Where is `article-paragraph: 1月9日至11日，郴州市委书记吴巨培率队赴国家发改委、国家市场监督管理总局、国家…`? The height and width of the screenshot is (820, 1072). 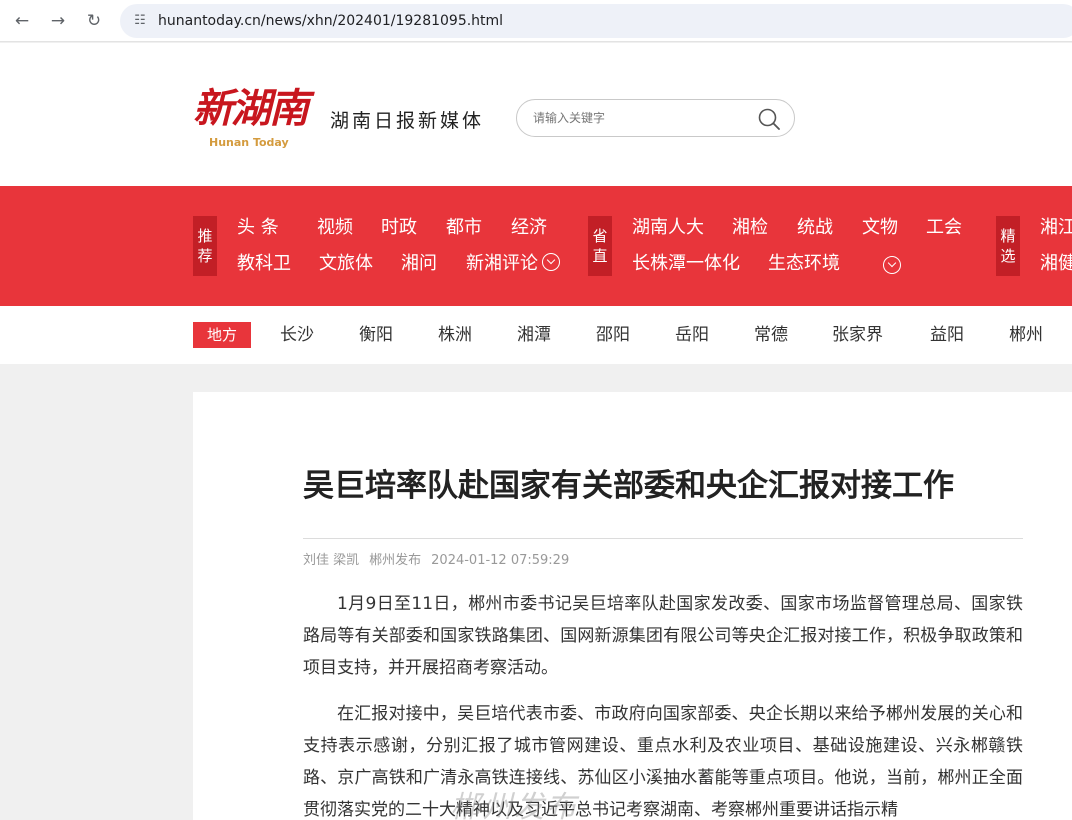 article-paragraph: 1月9日至11日，郴州市委书记吴巨培率队赴国家发改委、国家市场监督管理总局、国家… is located at coordinates (663, 636).